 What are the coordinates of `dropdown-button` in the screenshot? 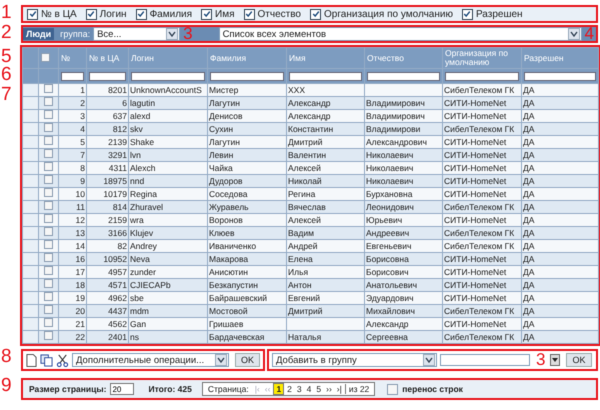 It's located at (555, 360).